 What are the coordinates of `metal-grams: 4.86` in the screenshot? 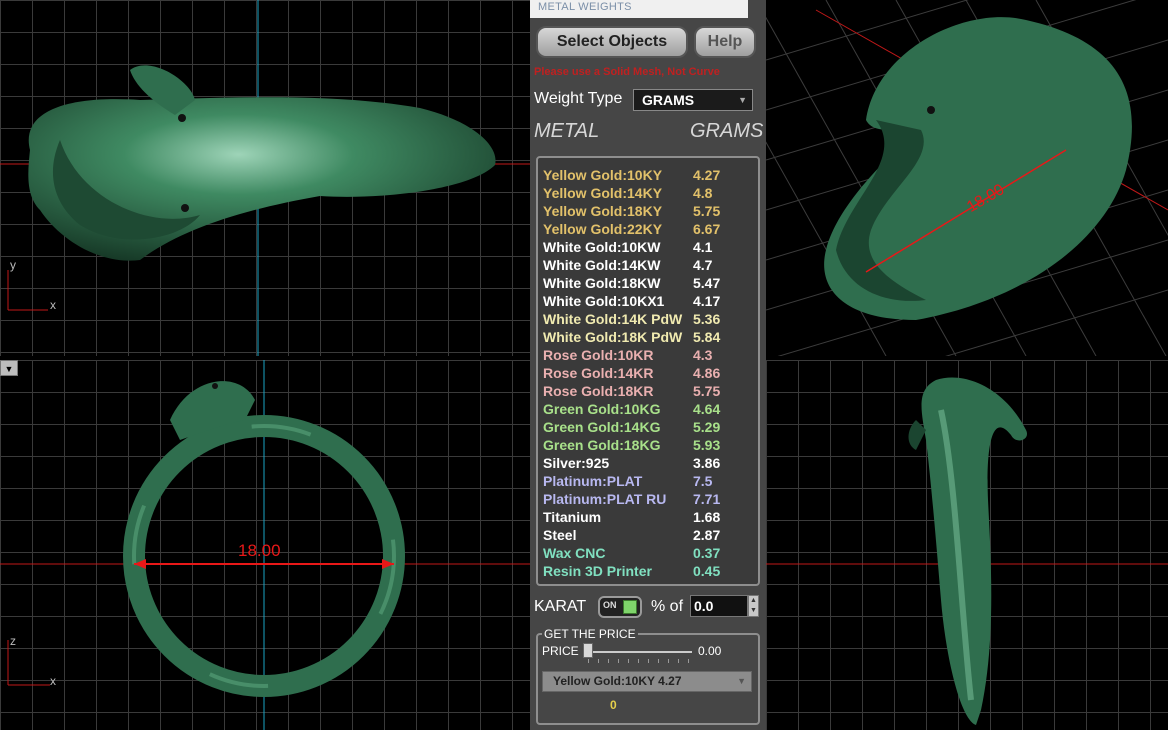 It's located at (707, 373).